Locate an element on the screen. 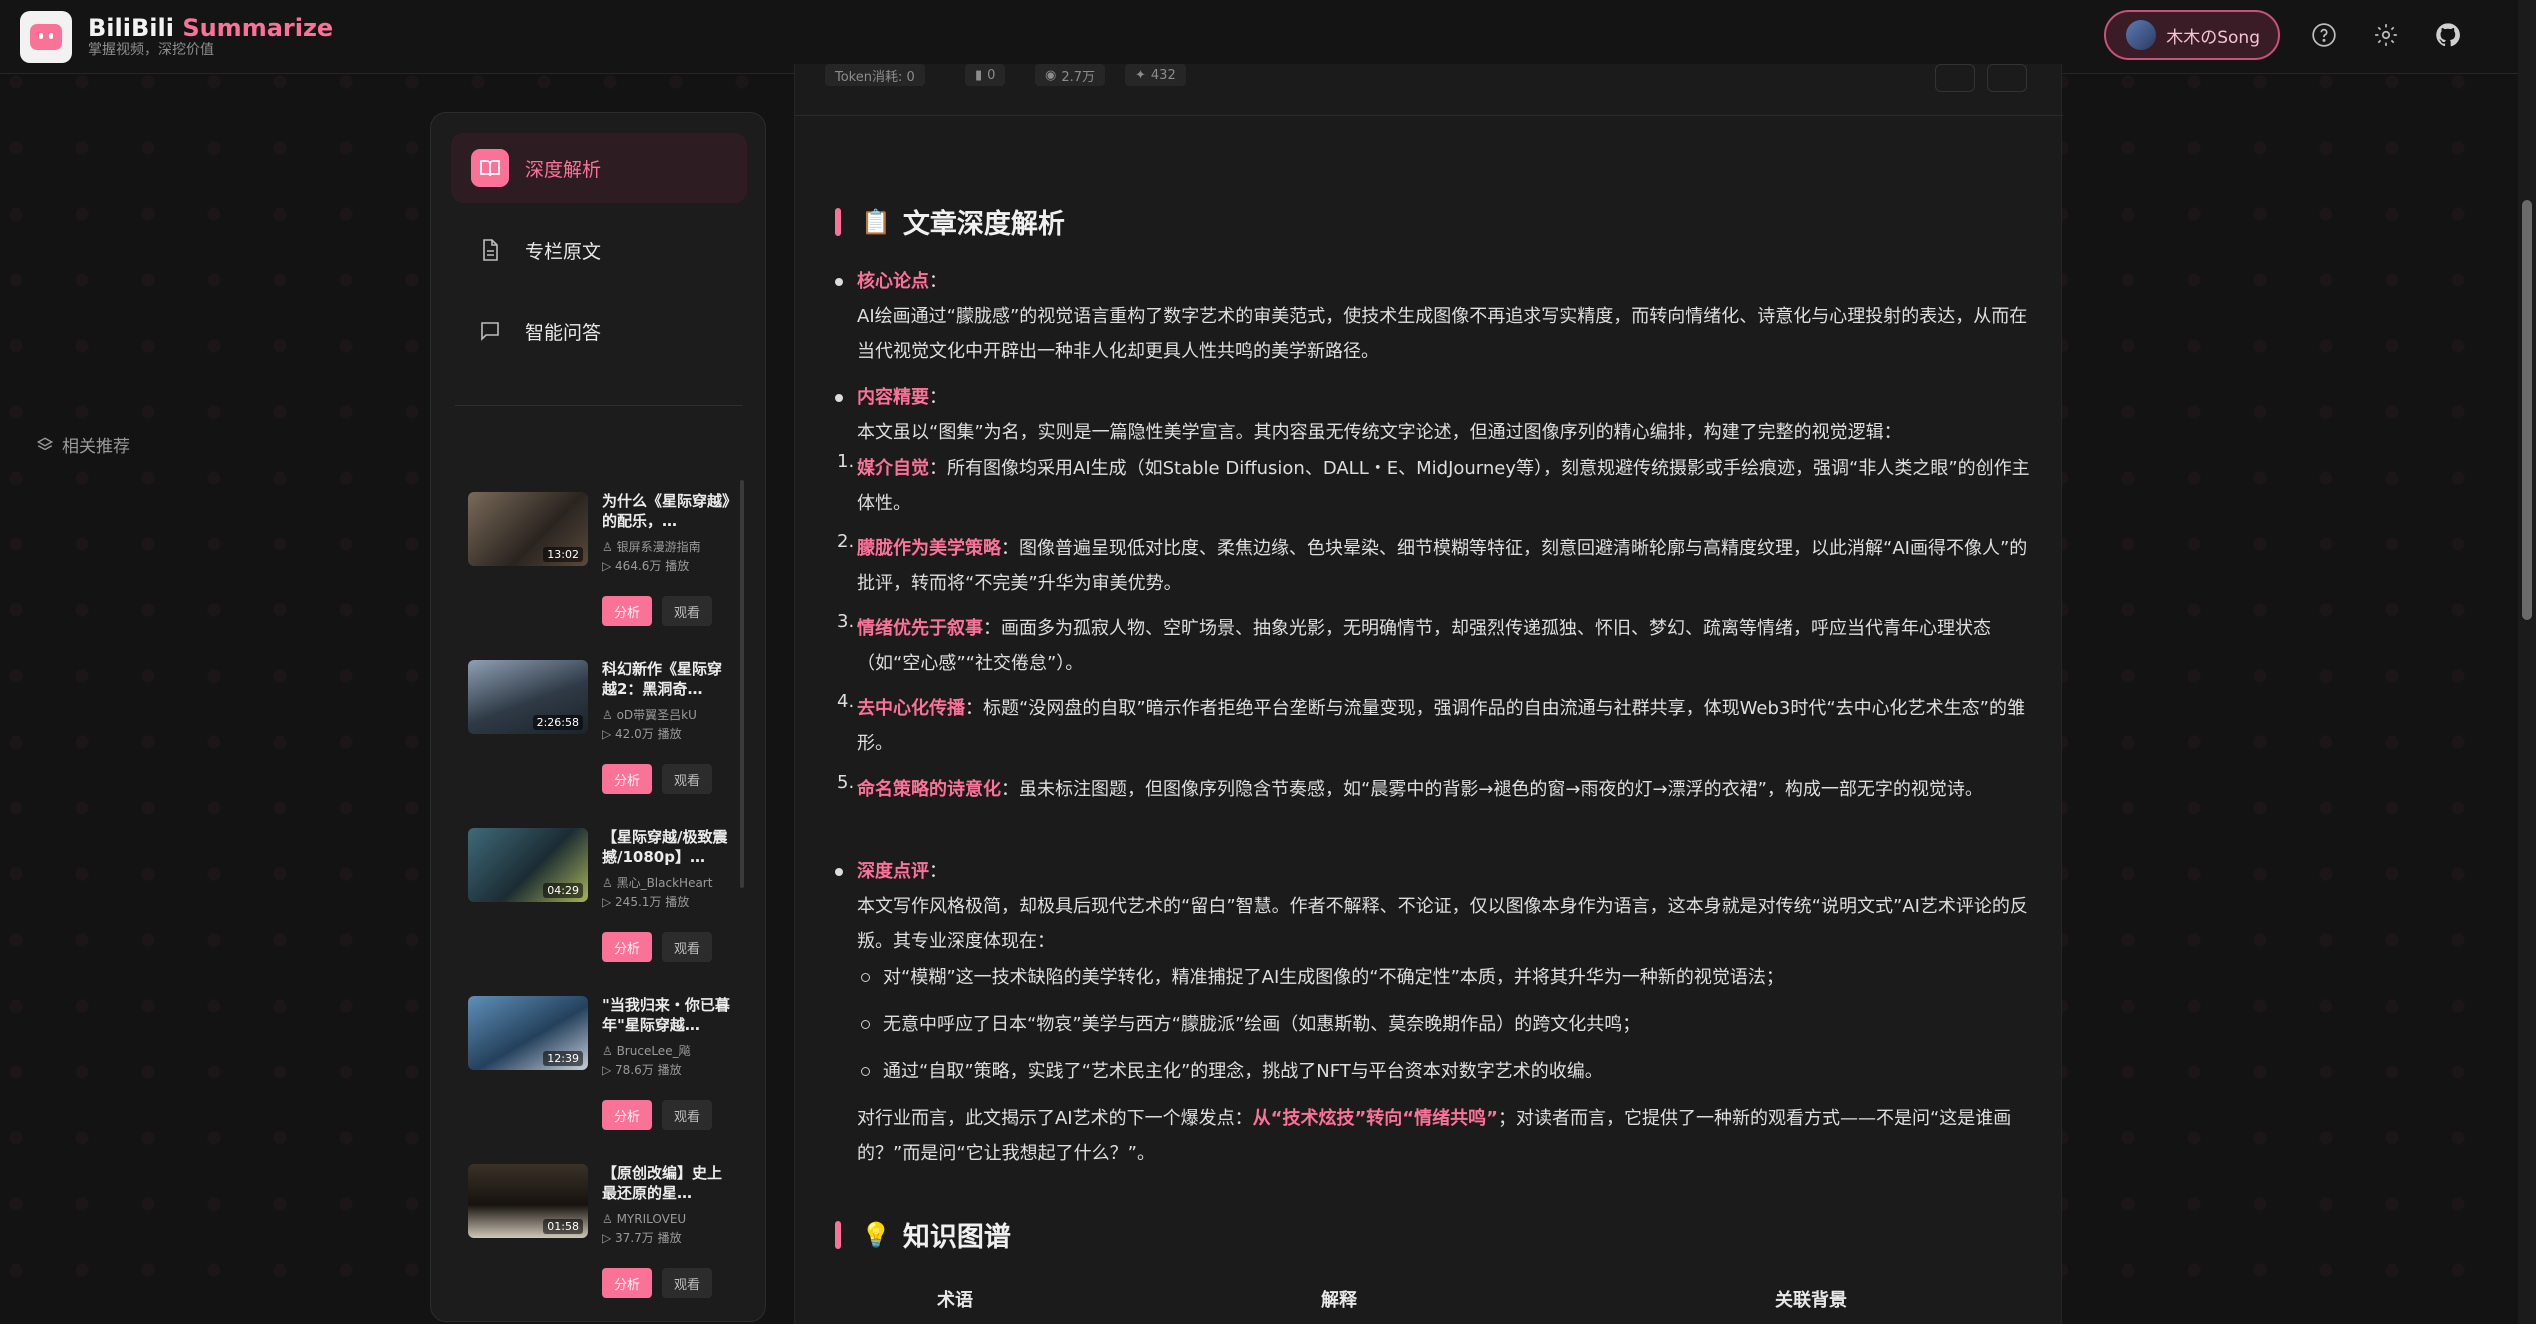 This screenshot has width=2536, height=1324. user-menu-button: 木木のSong is located at coordinates (2192, 35).